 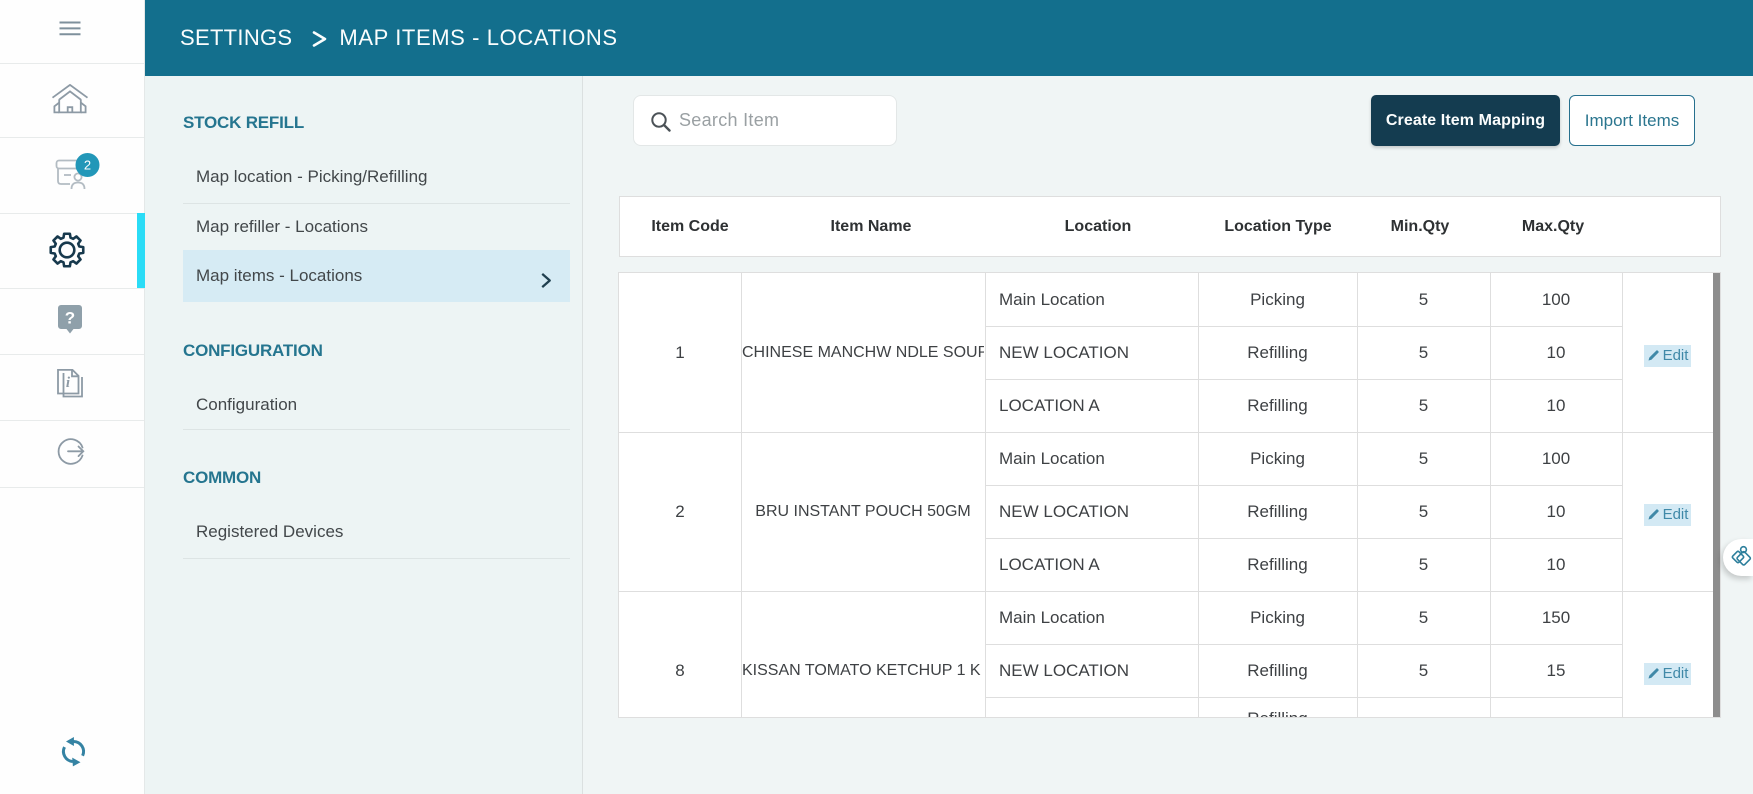 What do you see at coordinates (87, 165) in the screenshot?
I see `svg-text: 2` at bounding box center [87, 165].